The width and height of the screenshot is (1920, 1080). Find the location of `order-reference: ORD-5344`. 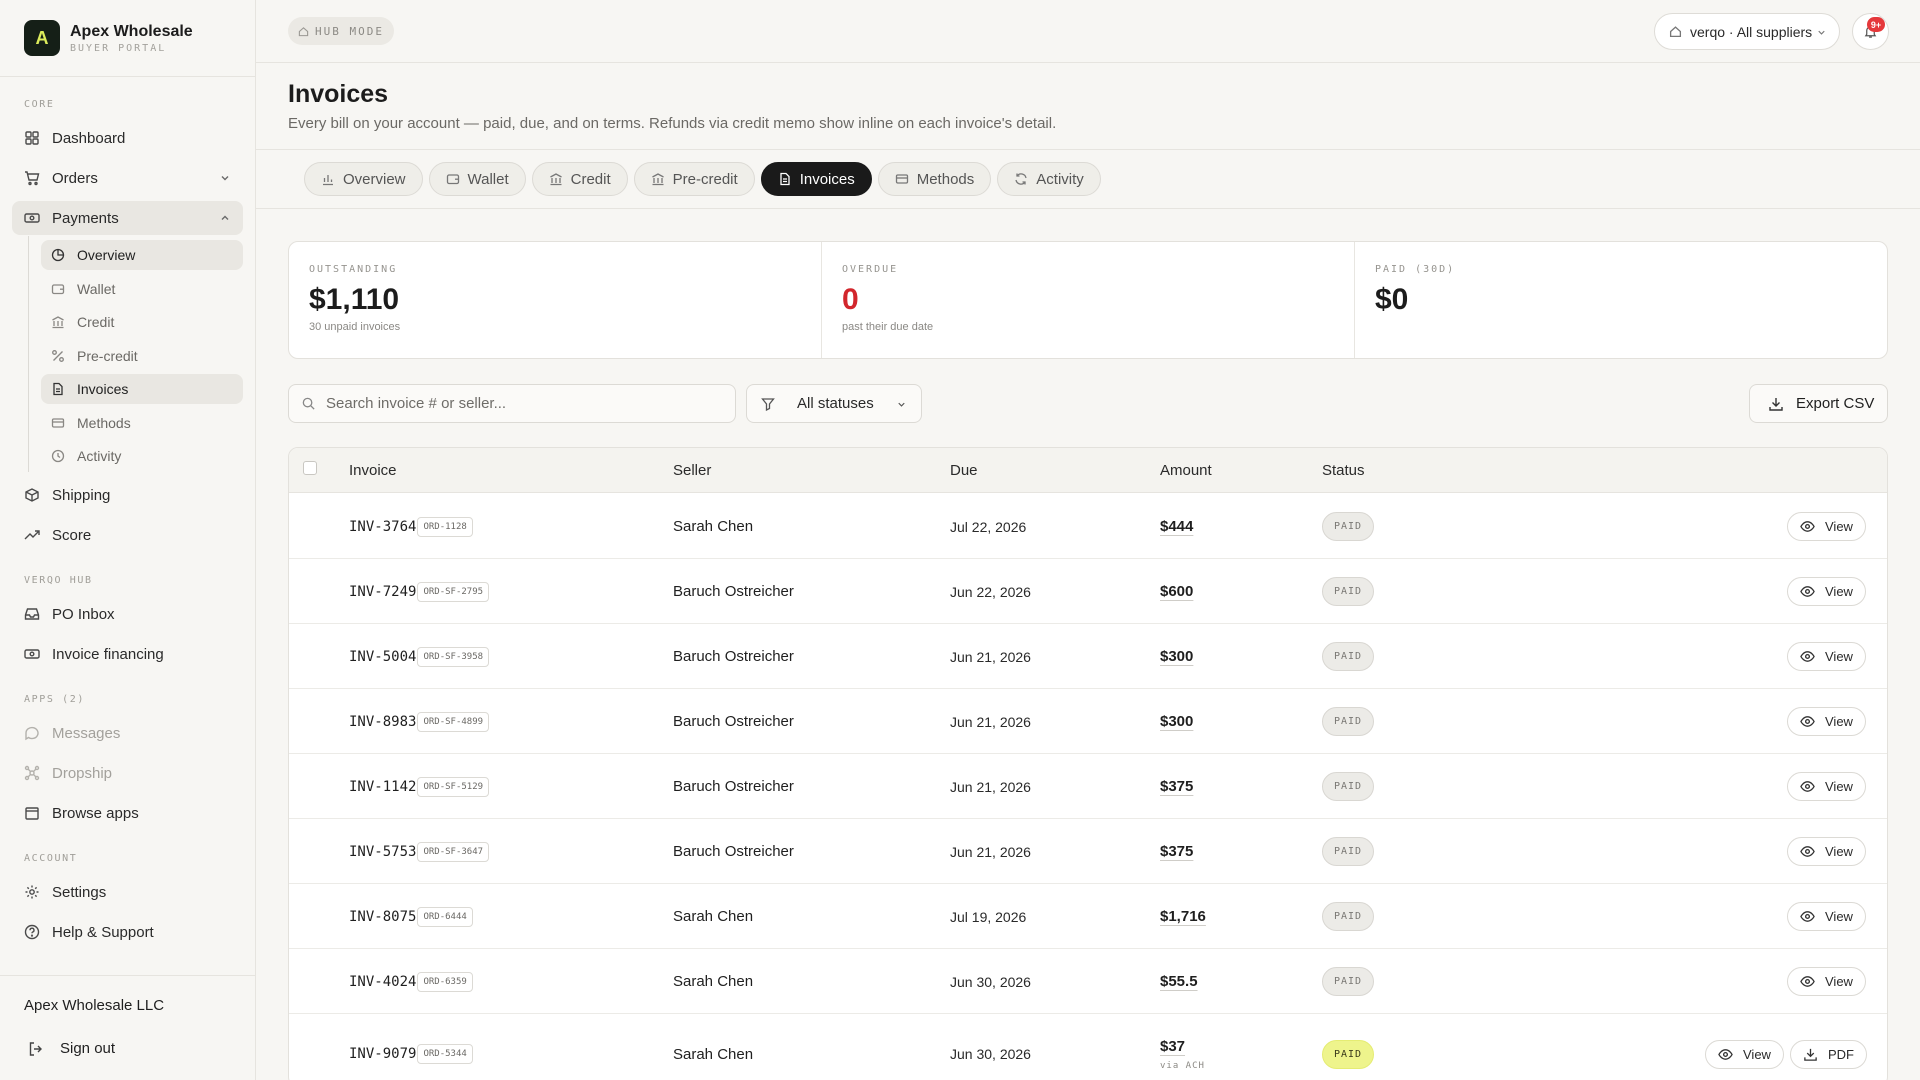

order-reference: ORD-5344 is located at coordinates (445, 1054).